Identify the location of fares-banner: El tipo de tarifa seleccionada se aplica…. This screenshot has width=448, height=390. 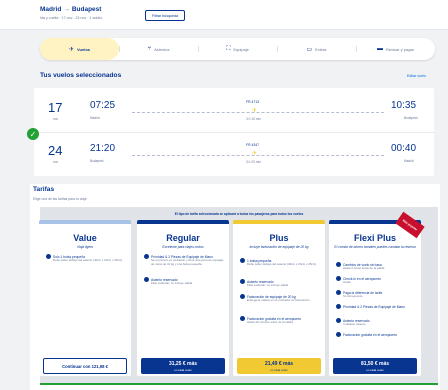
(239, 214).